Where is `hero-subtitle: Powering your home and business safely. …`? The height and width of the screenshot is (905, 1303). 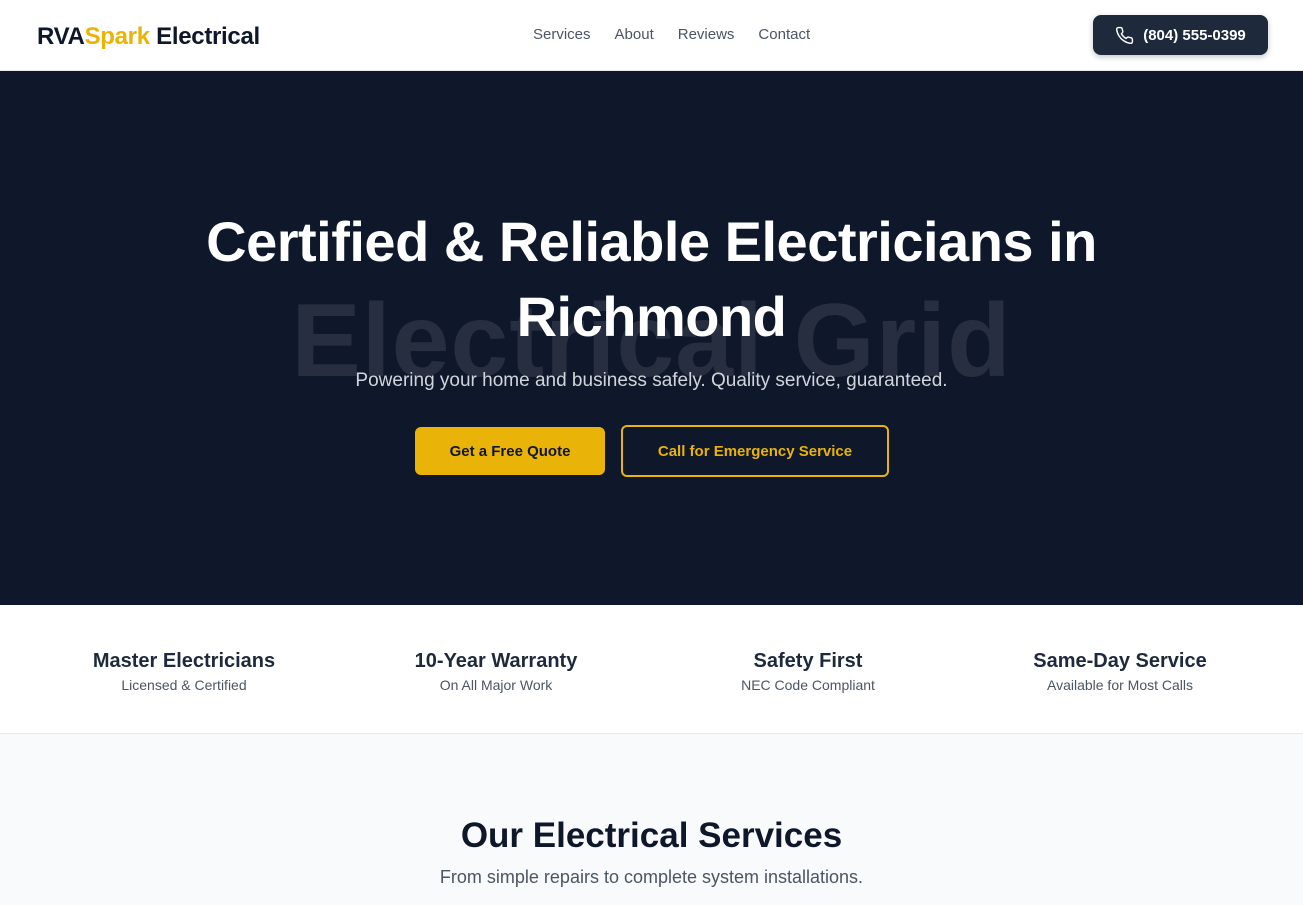 hero-subtitle: Powering your home and business safely. … is located at coordinates (651, 380).